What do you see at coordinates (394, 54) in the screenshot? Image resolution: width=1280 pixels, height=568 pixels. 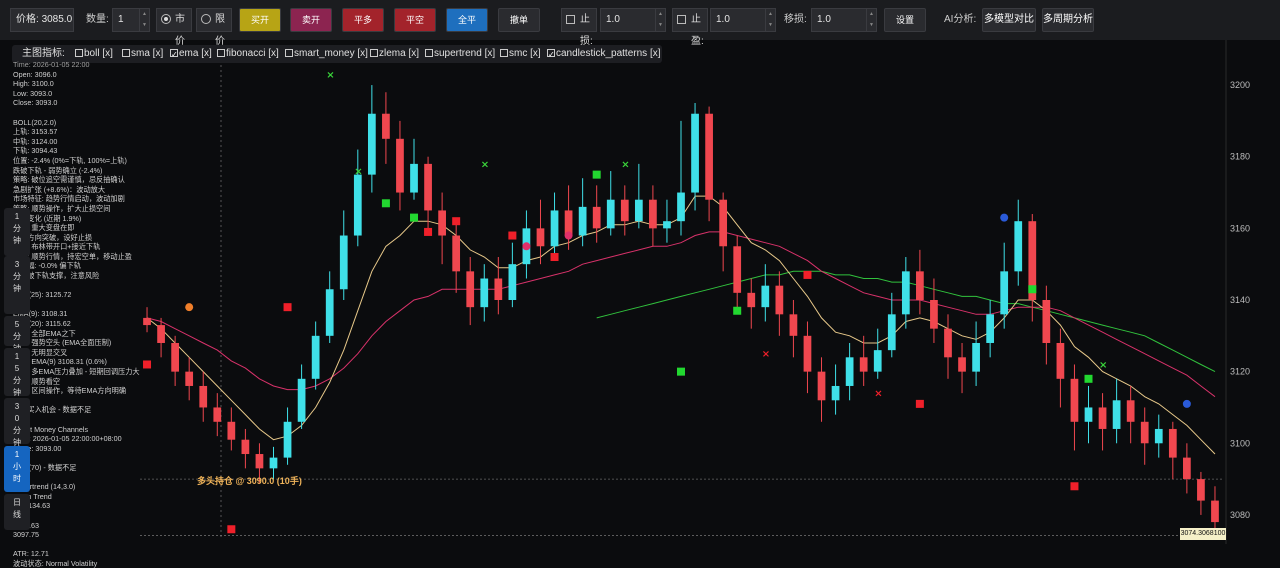 I see `indicator-toggle-zlema: zlema [x]` at bounding box center [394, 54].